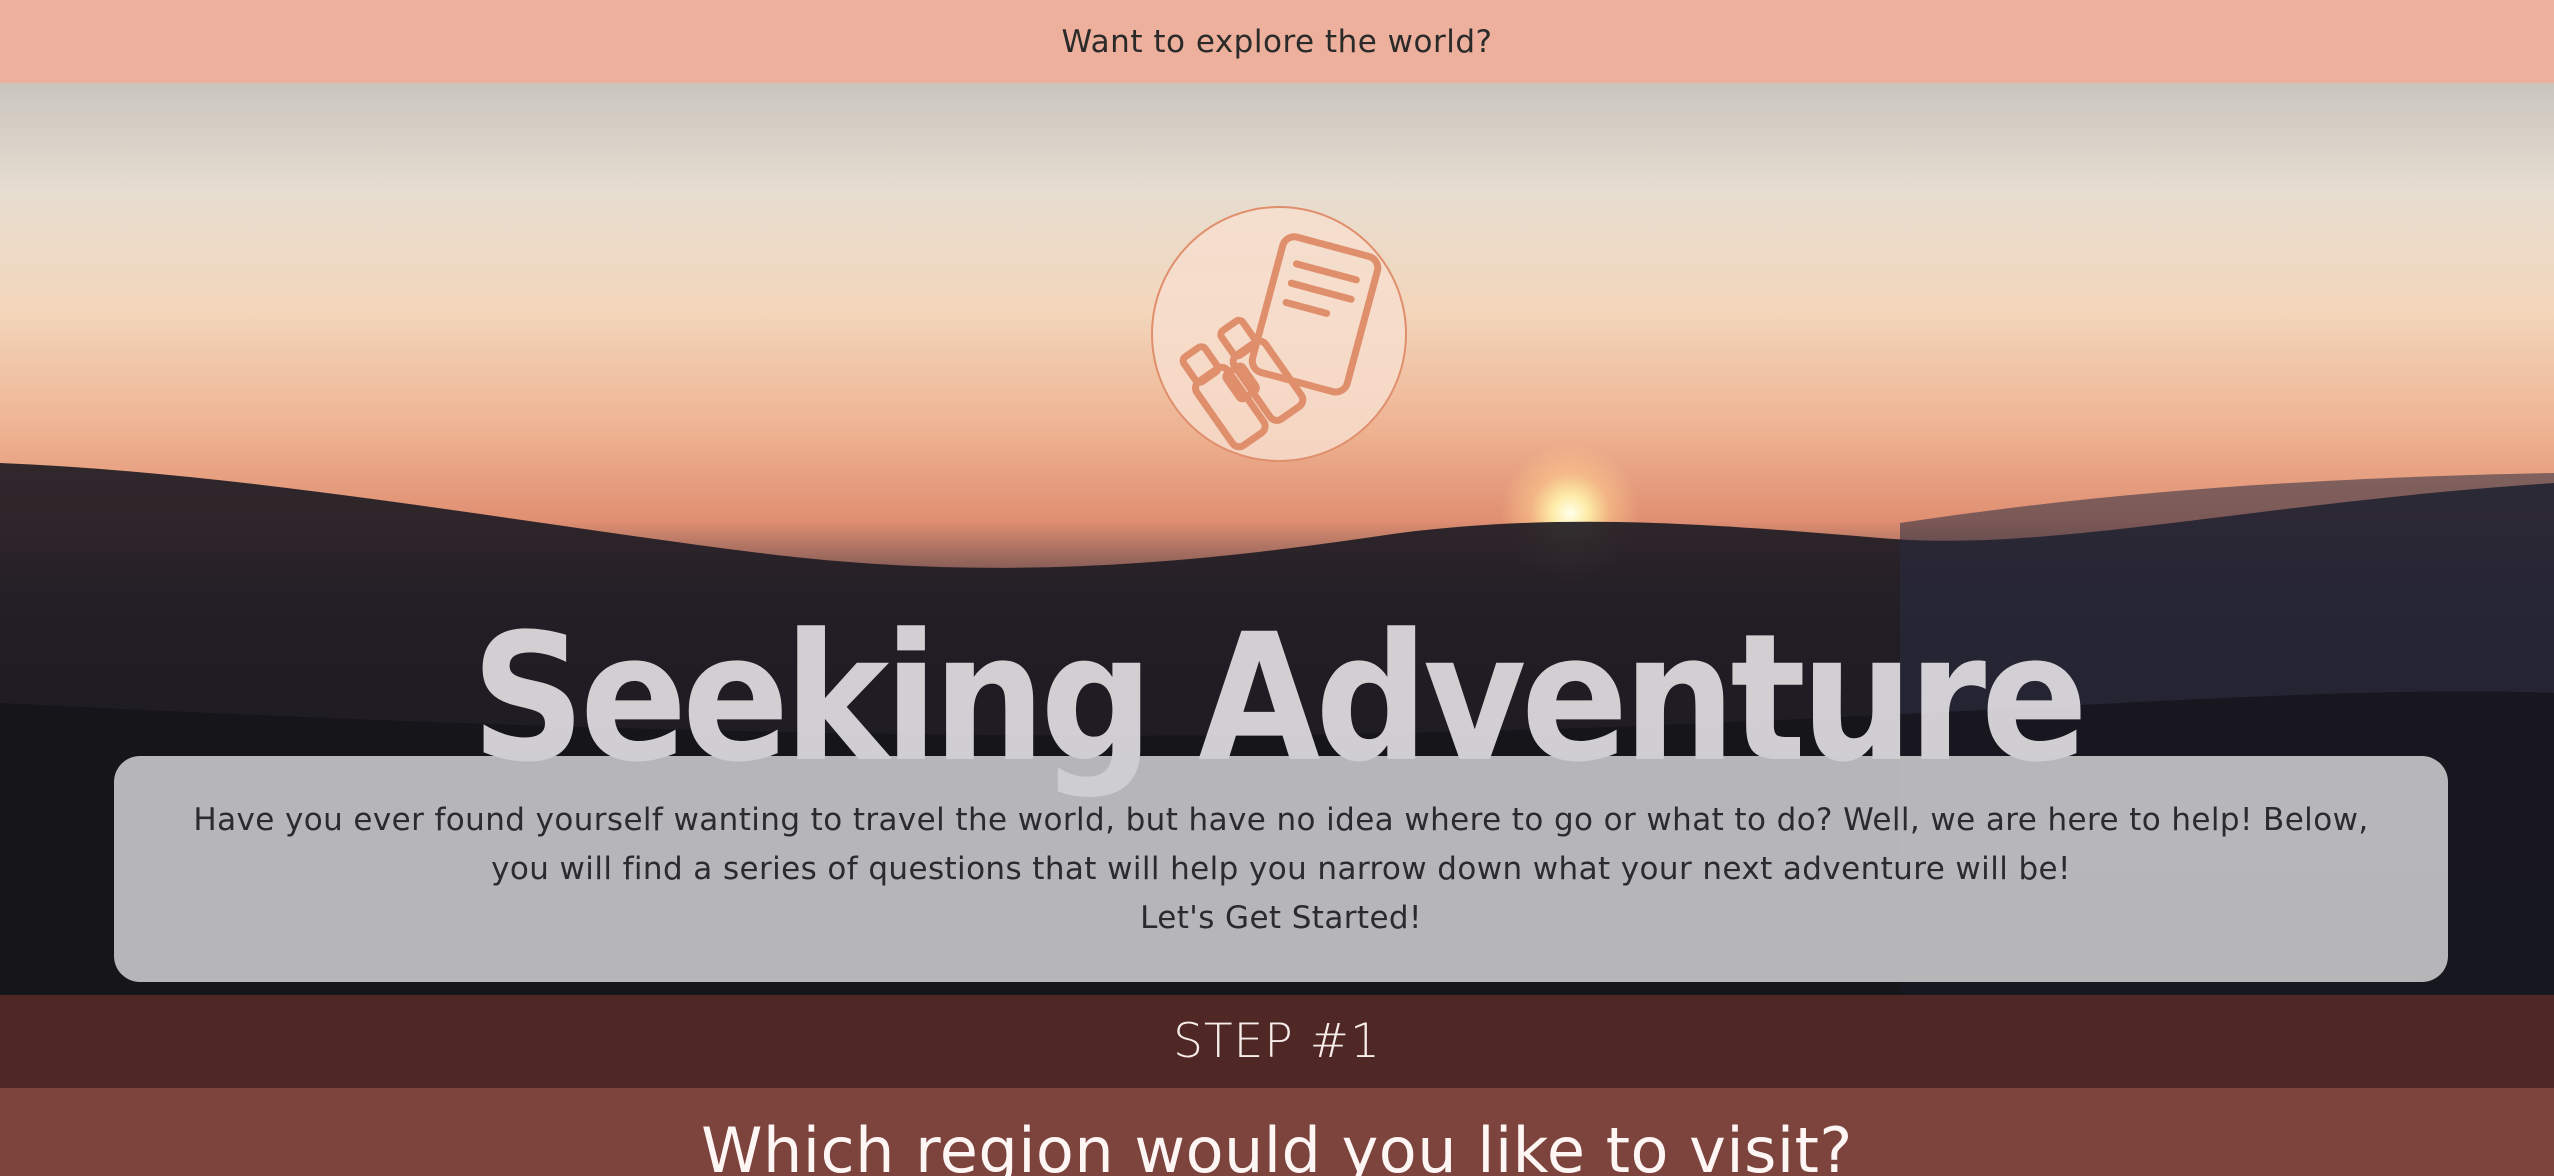 The width and height of the screenshot is (2554, 1176). I want to click on top-banner-text: Want to explore the world?, so click(1277, 41).